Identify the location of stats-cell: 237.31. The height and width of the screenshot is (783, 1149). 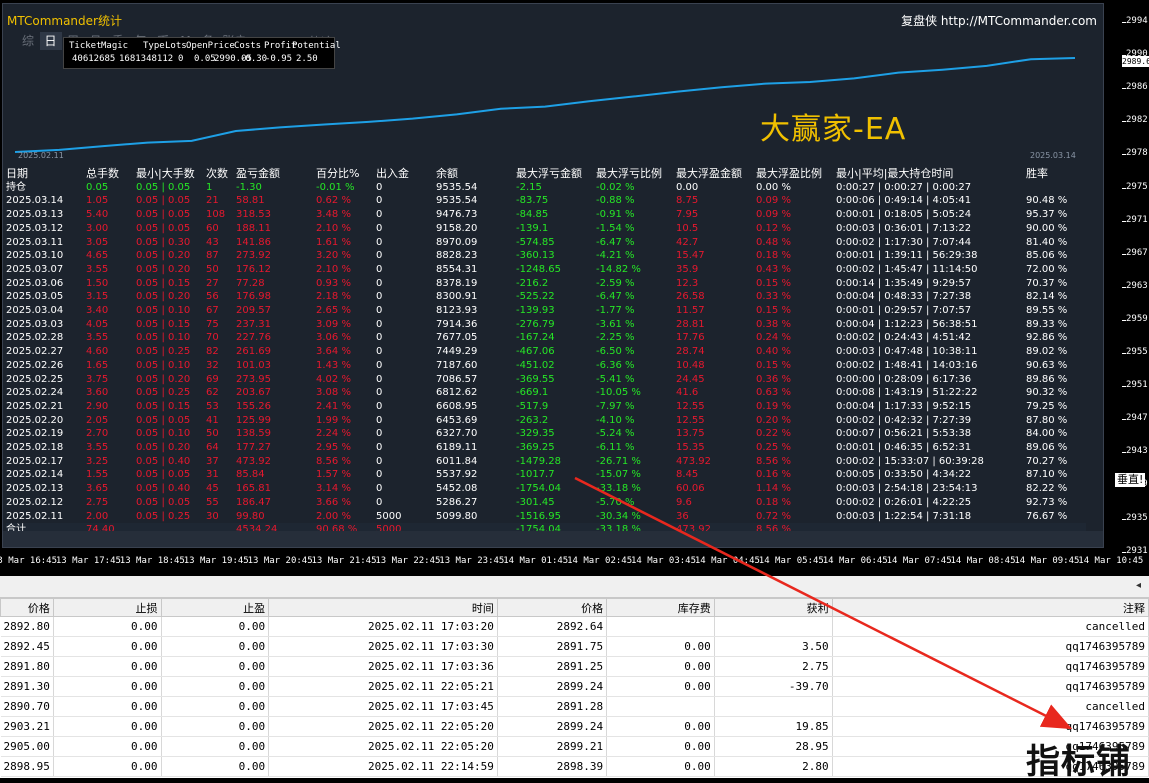
(253, 324).